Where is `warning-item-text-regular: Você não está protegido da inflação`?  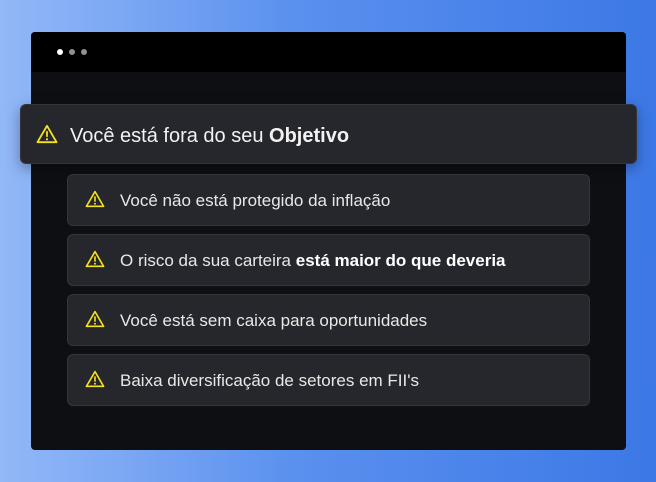
warning-item-text-regular: Você não está protegido da inflação is located at coordinates (255, 200).